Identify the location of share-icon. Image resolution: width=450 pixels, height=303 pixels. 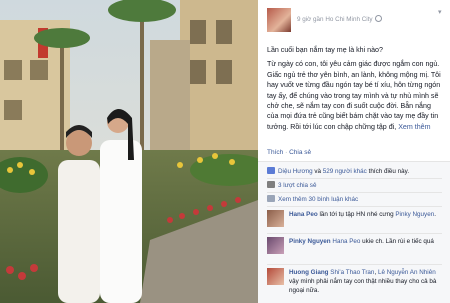
(271, 184).